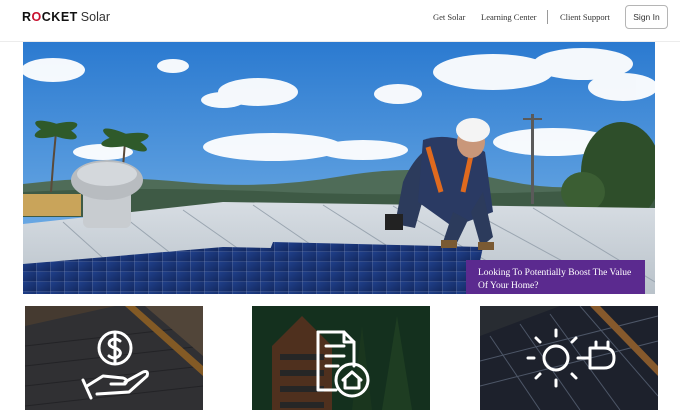 This screenshot has width=680, height=410. Describe the element at coordinates (508, 17) in the screenshot. I see `nav-learning-center: Learning Center` at that location.